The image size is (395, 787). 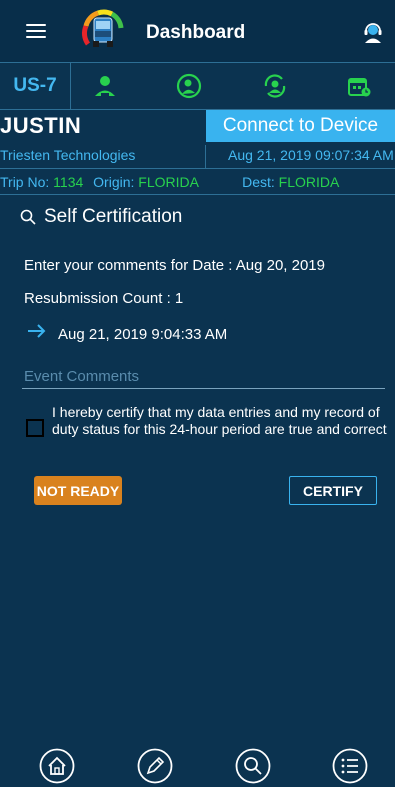 What do you see at coordinates (114, 182) in the screenshot?
I see `origin-label: Origin:` at bounding box center [114, 182].